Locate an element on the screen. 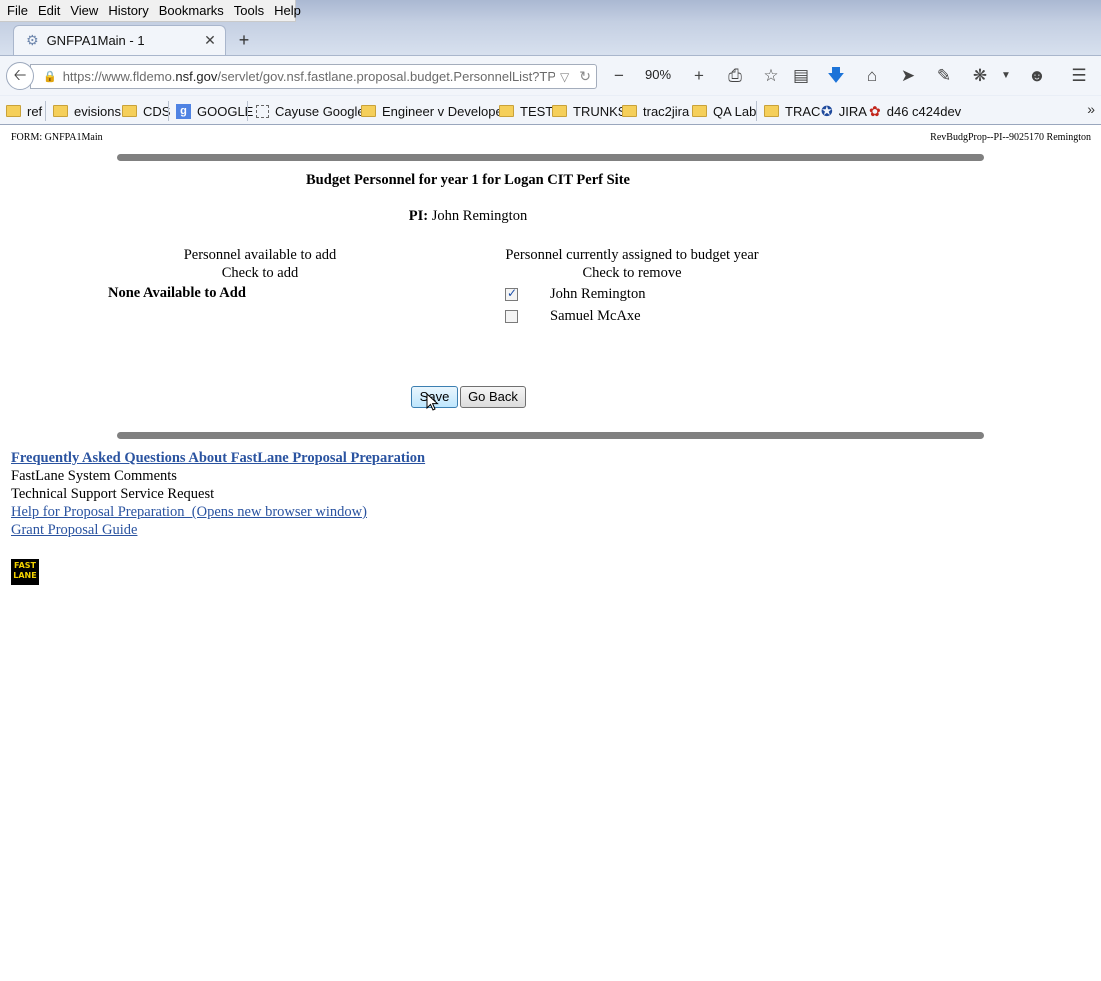 The image size is (1101, 981). top-divider is located at coordinates (550, 157).